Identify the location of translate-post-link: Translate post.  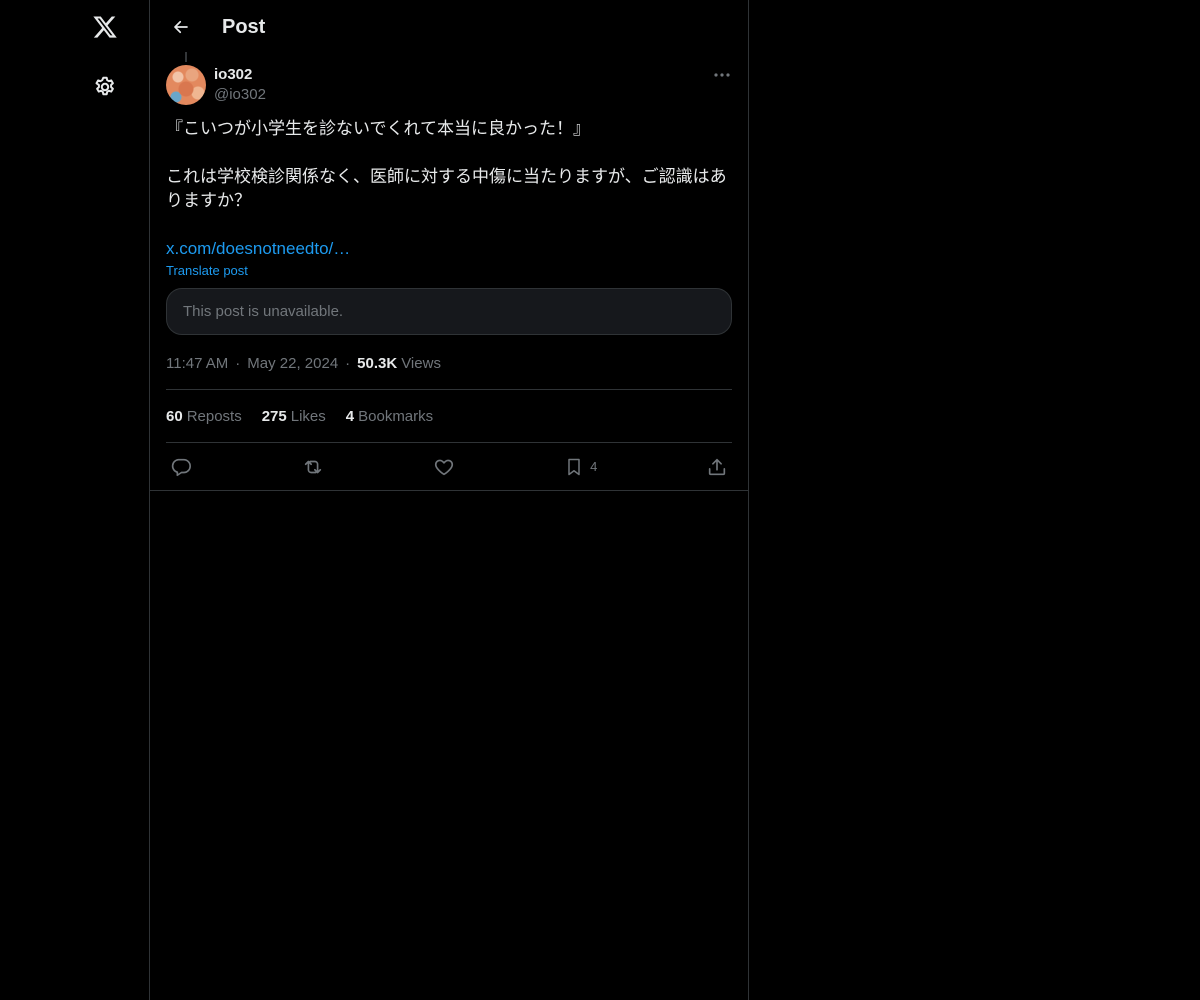
(449, 270).